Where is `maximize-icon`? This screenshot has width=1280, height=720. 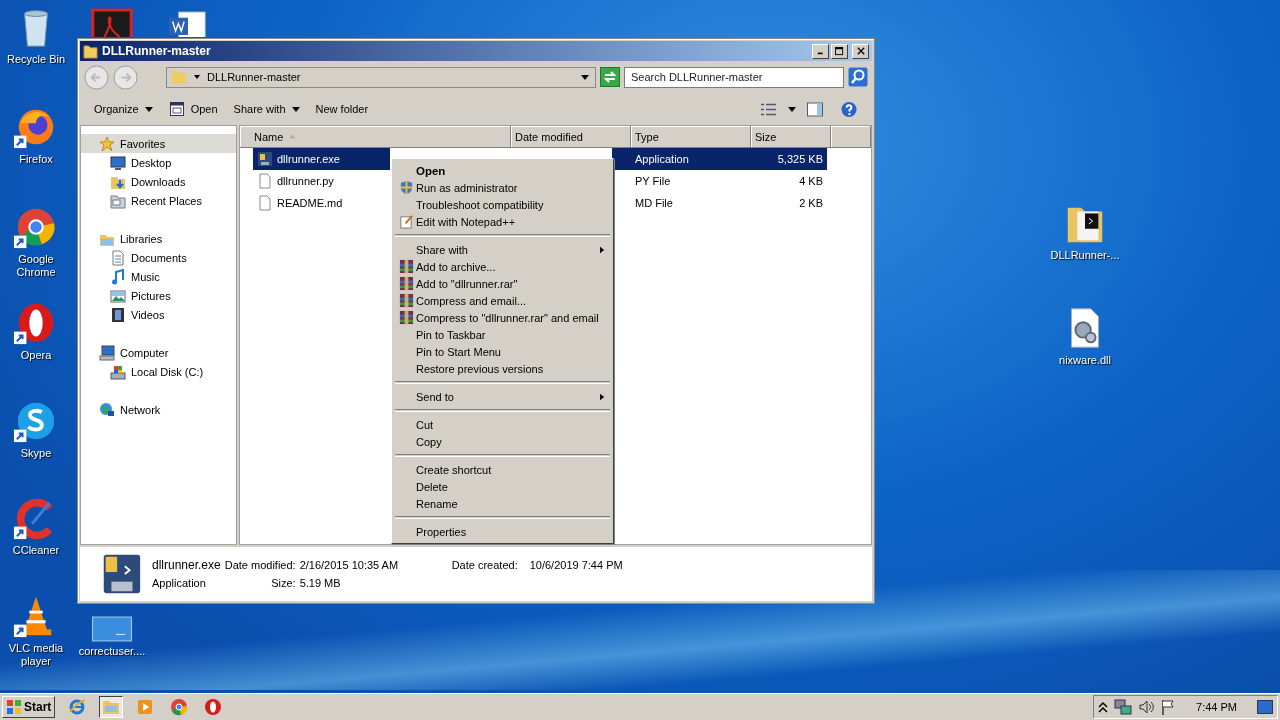
maximize-icon is located at coordinates (839, 51).